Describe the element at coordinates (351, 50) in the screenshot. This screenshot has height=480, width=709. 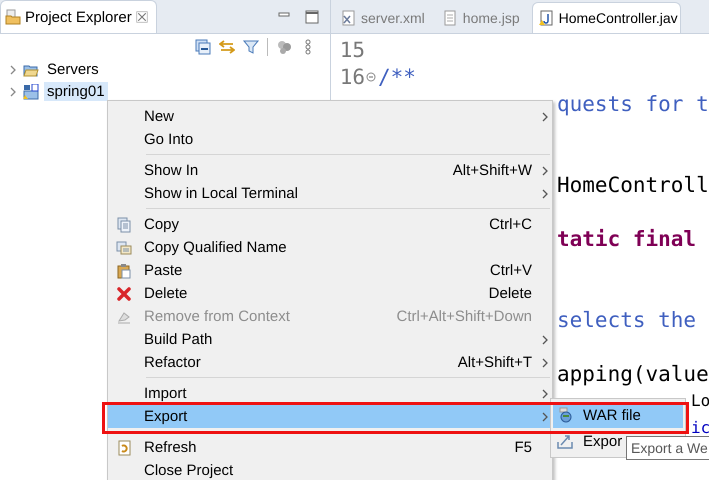
I see `line-number: 15` at that location.